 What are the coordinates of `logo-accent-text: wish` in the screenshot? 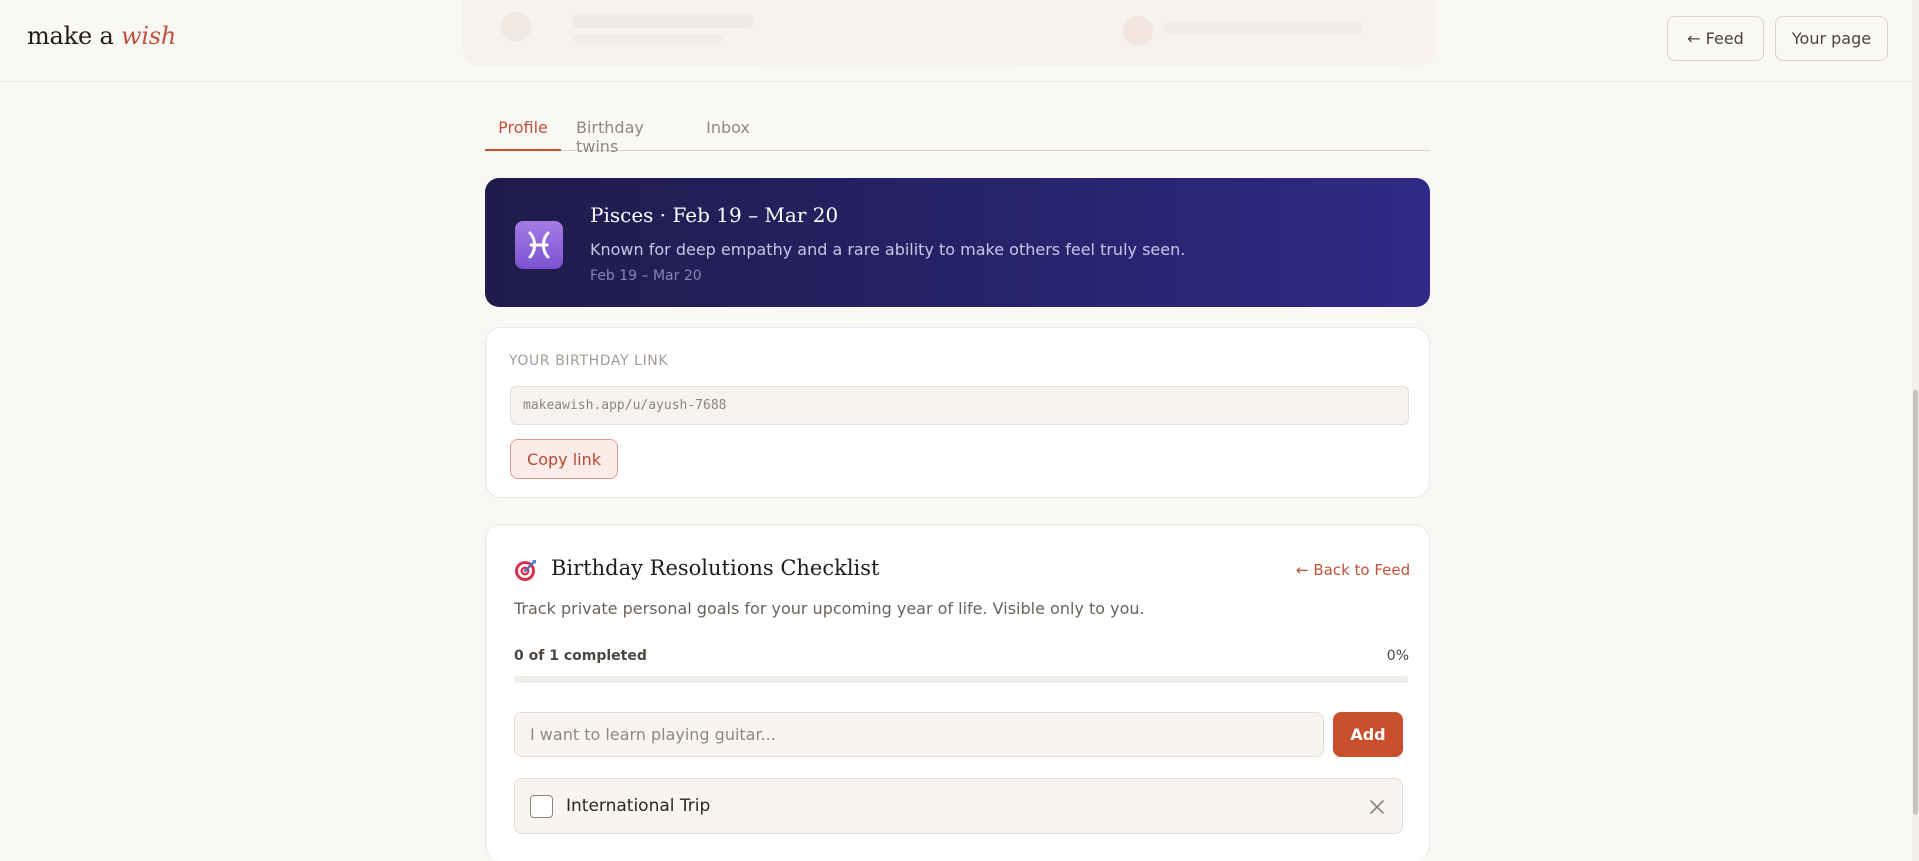 It's located at (148, 36).